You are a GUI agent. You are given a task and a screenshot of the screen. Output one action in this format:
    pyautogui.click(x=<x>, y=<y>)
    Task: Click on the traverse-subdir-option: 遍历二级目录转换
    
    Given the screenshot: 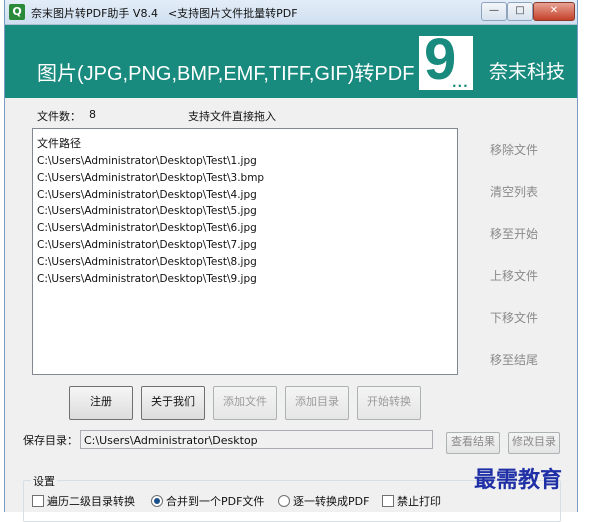 What is the action you would take?
    pyautogui.click(x=83, y=501)
    